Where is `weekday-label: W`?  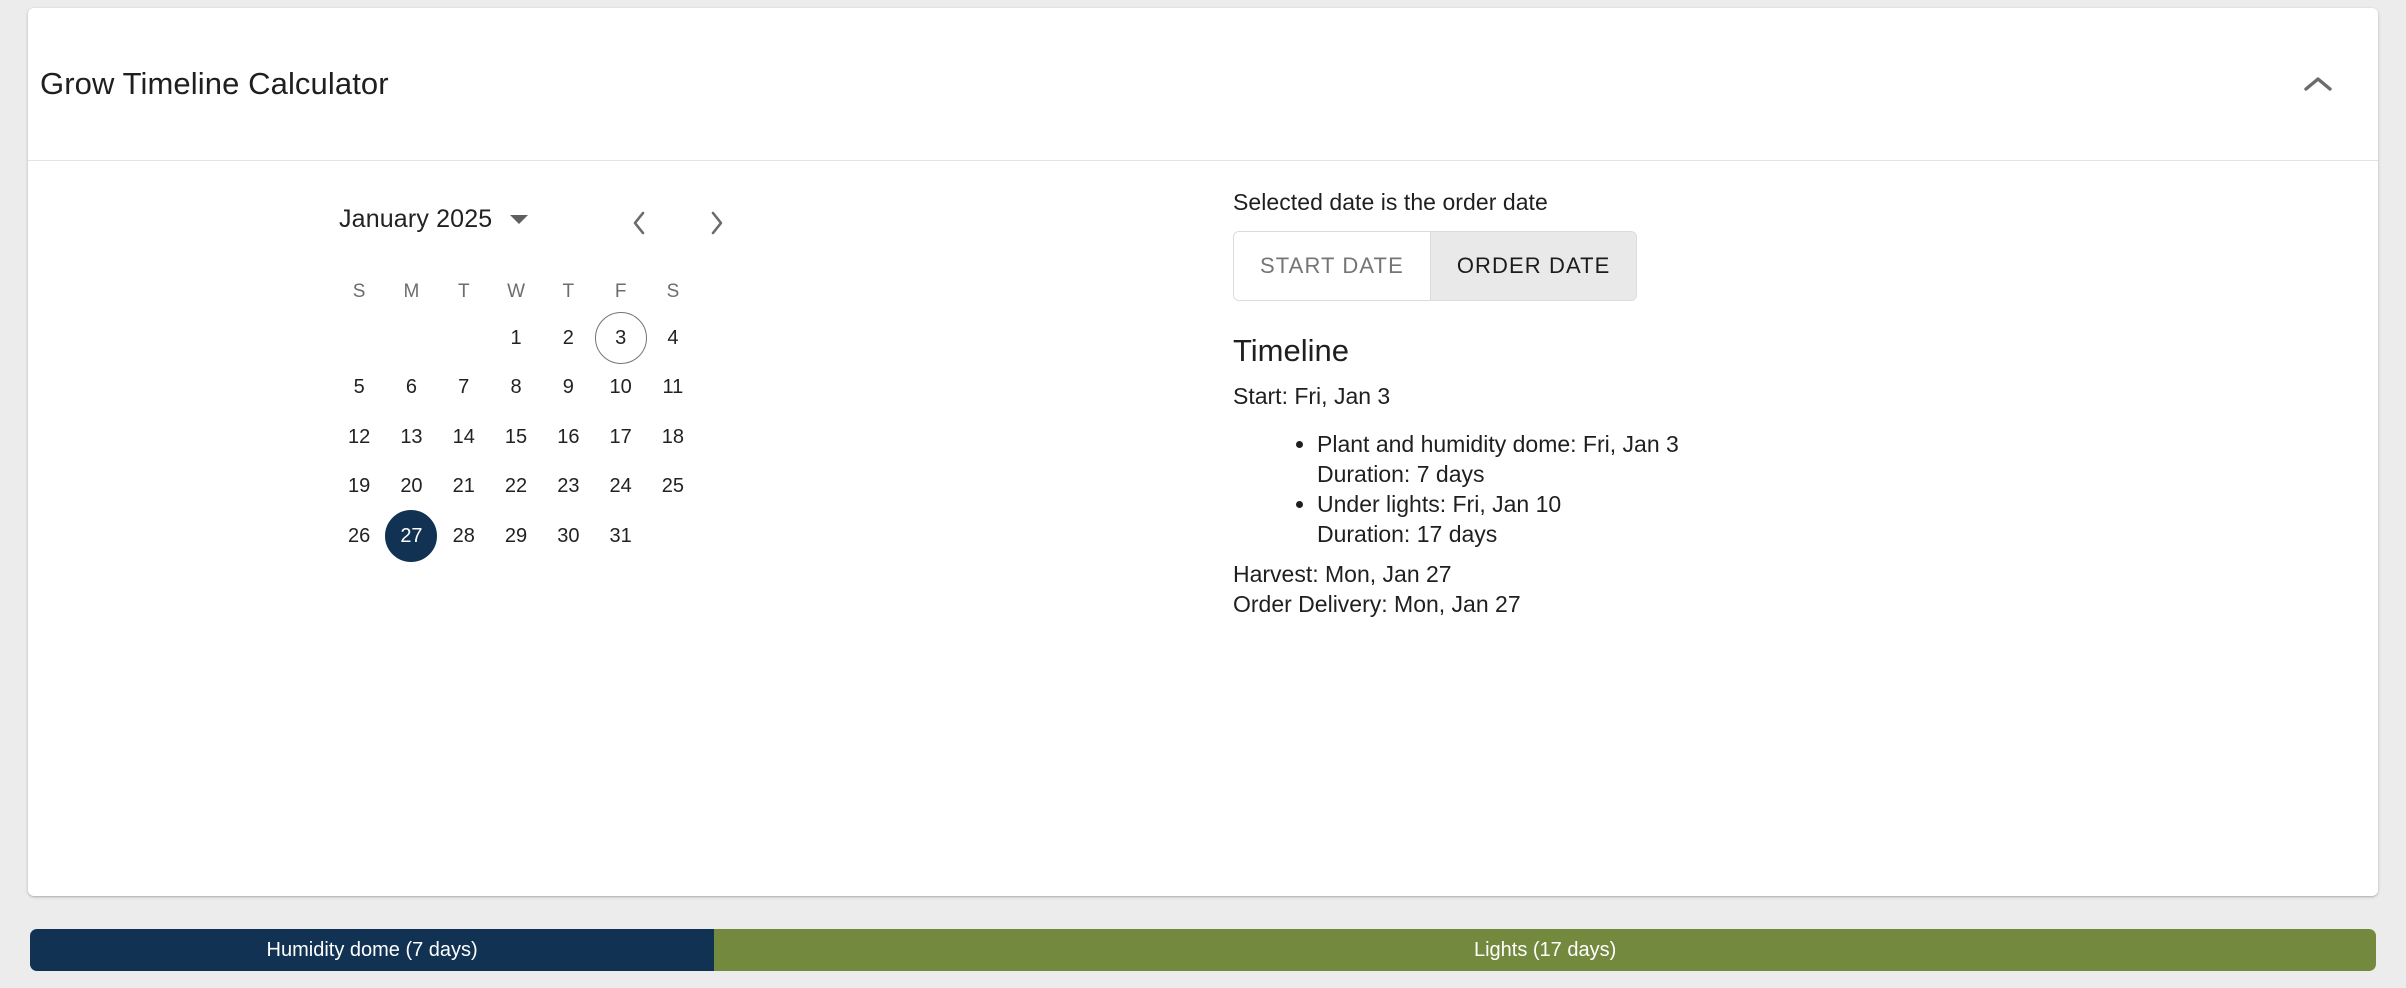 weekday-label: W is located at coordinates (516, 291).